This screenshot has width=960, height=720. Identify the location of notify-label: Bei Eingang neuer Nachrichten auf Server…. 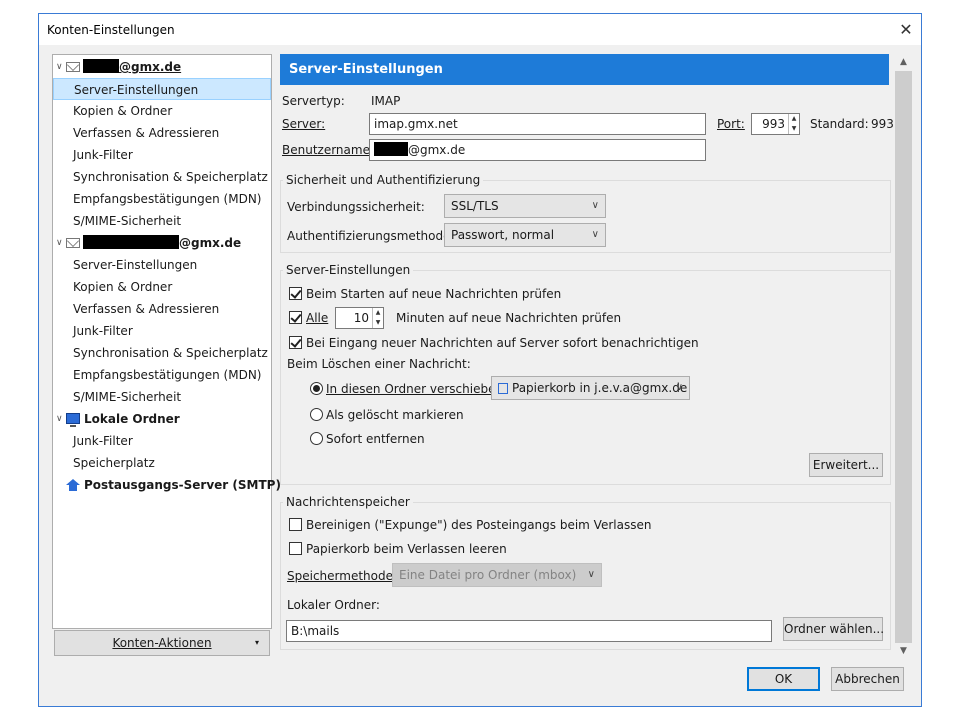
(502, 343).